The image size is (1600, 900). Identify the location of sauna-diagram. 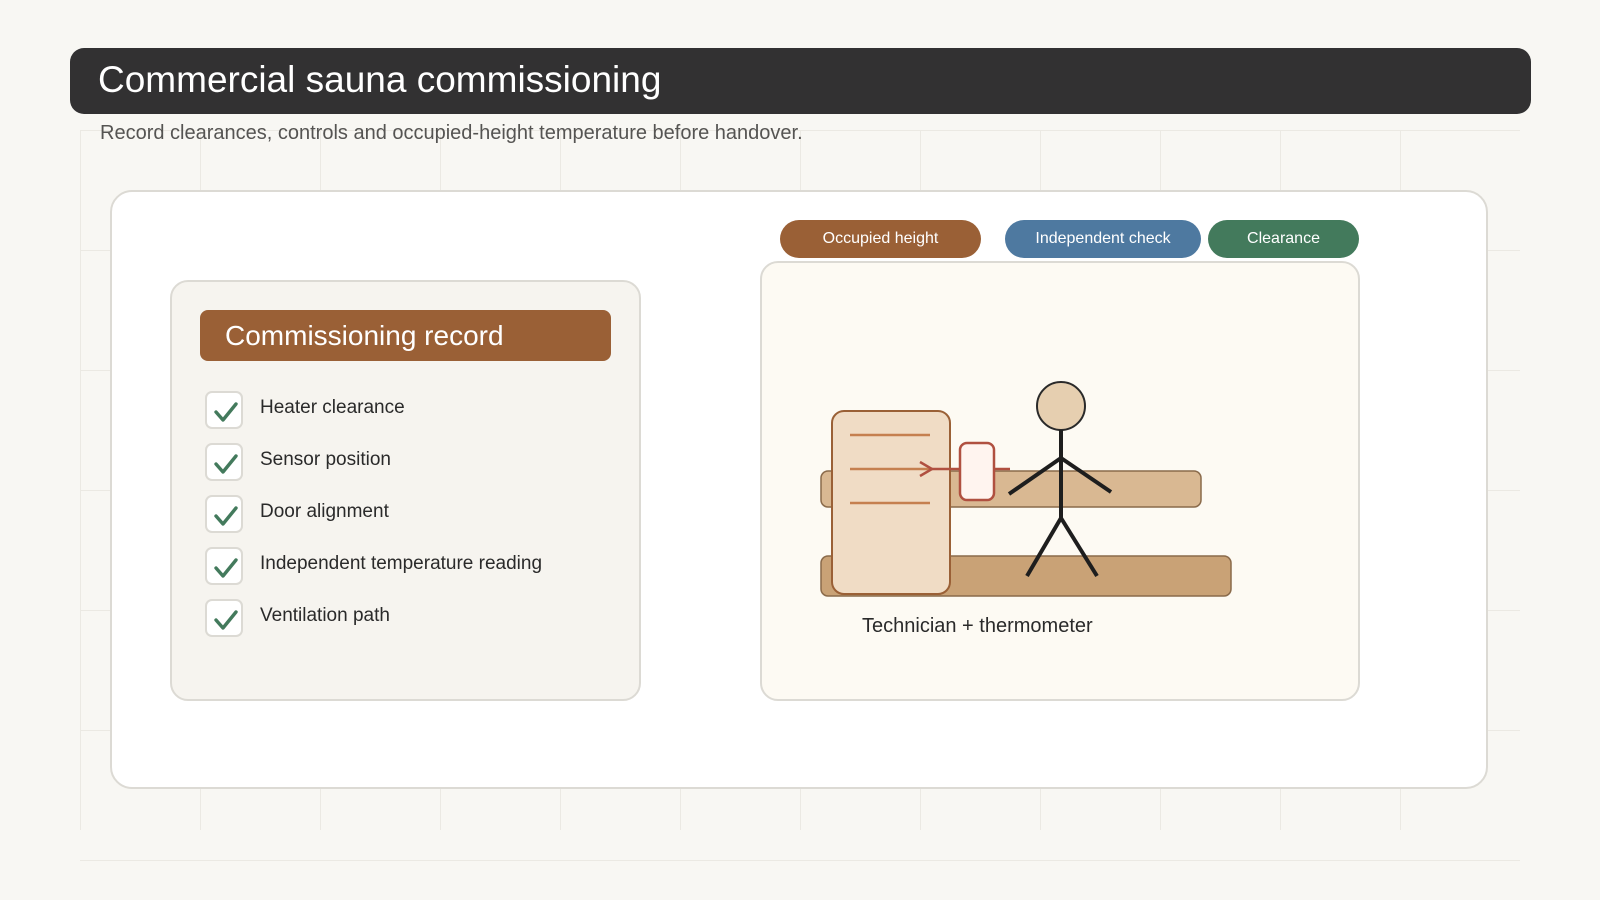
(1026, 489).